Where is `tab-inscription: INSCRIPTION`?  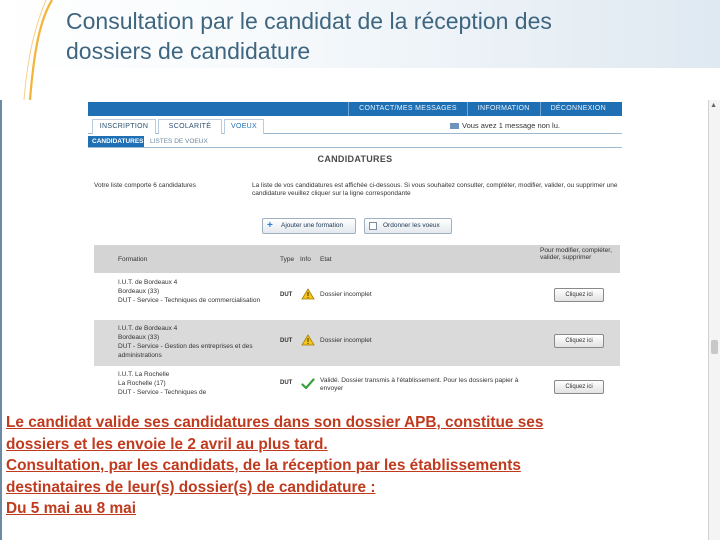 tab-inscription: INSCRIPTION is located at coordinates (124, 126).